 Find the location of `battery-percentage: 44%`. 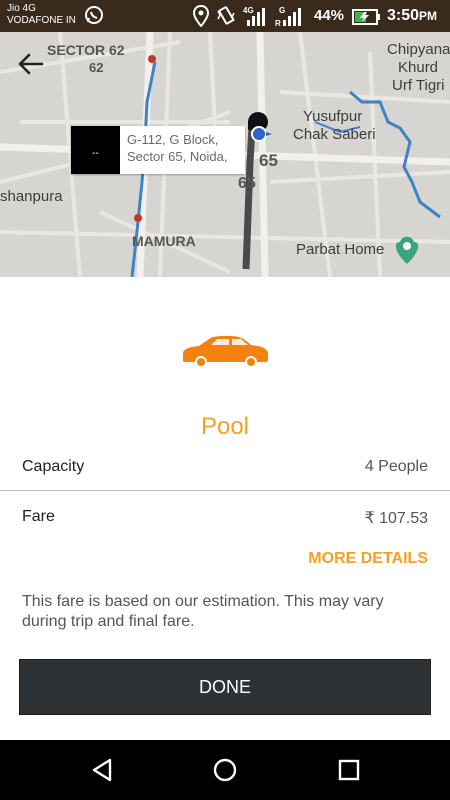

battery-percentage: 44% is located at coordinates (329, 15).